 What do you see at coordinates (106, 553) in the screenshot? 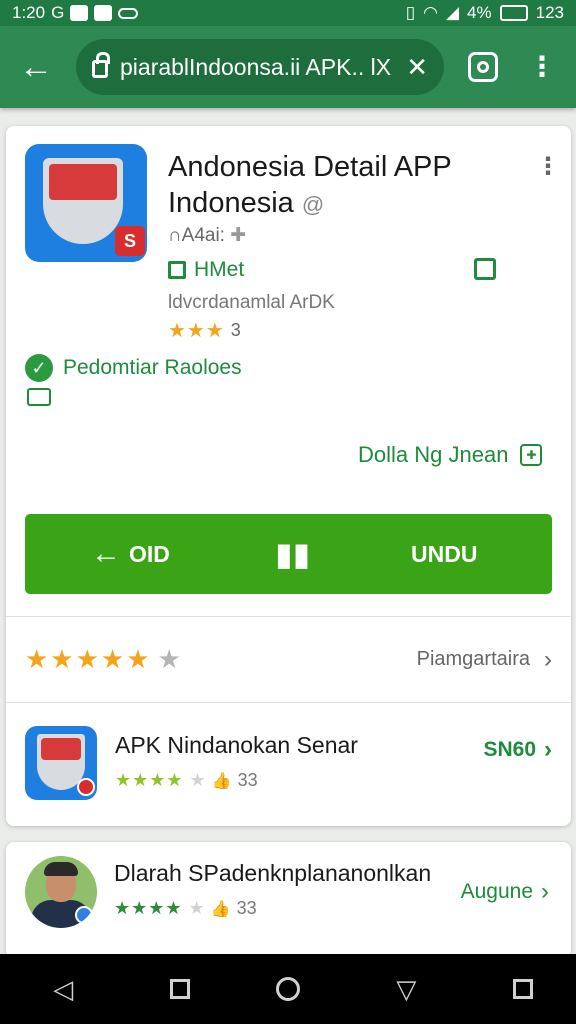
I see `arrow-left-icon: ←` at bounding box center [106, 553].